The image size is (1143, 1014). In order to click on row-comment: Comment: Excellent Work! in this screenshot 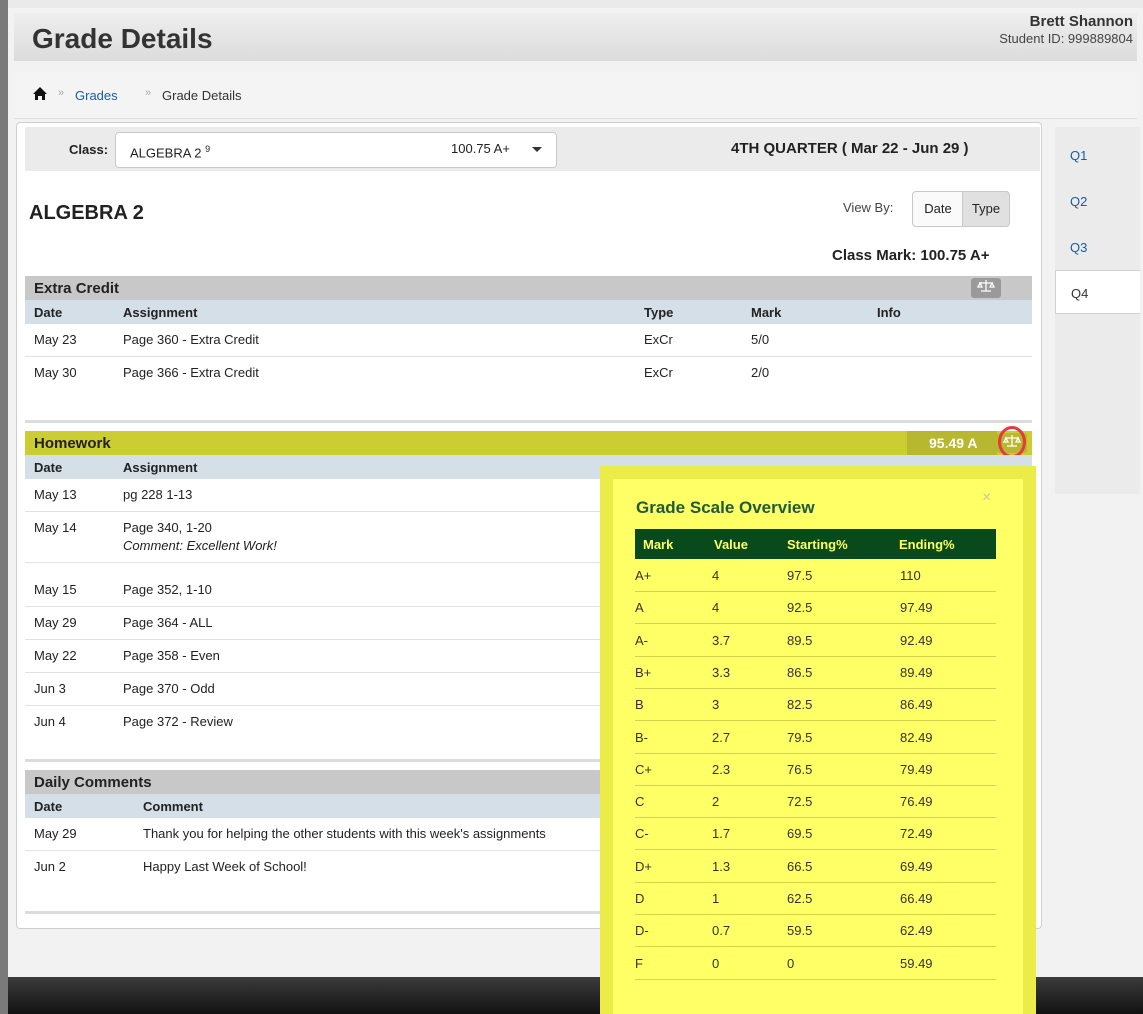, I will do `click(200, 545)`.